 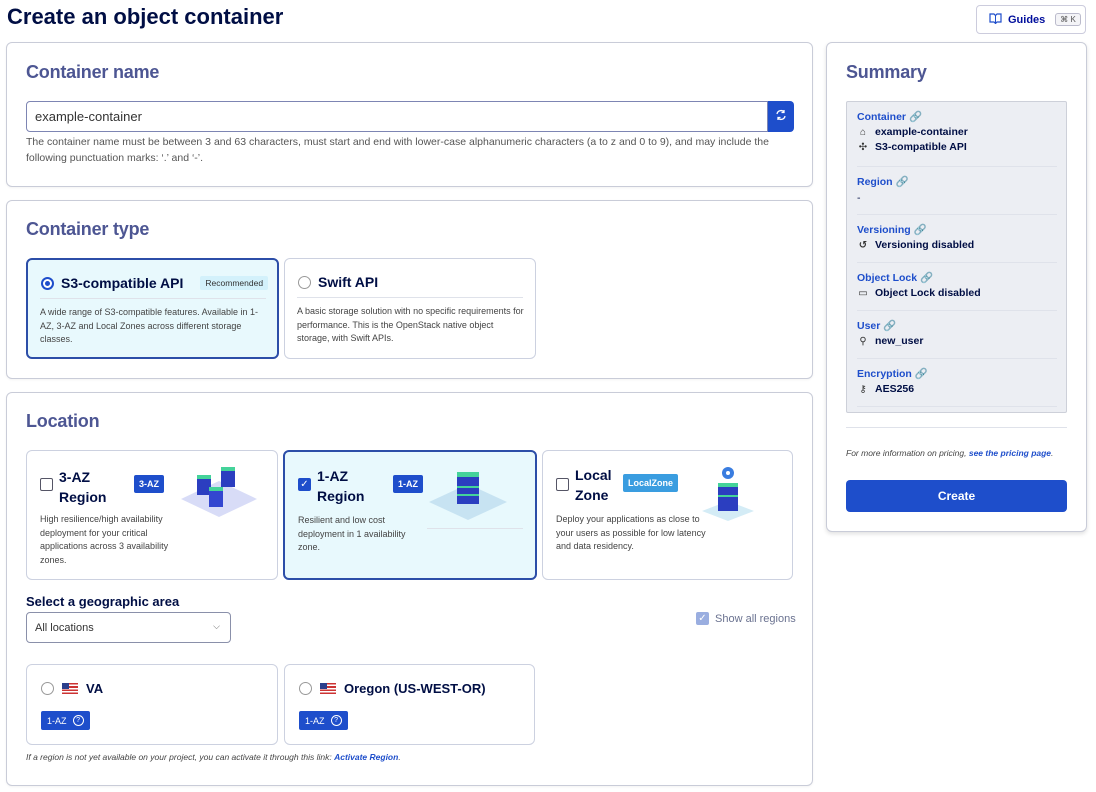 I want to click on swift-title: Swift API, so click(x=348, y=282).